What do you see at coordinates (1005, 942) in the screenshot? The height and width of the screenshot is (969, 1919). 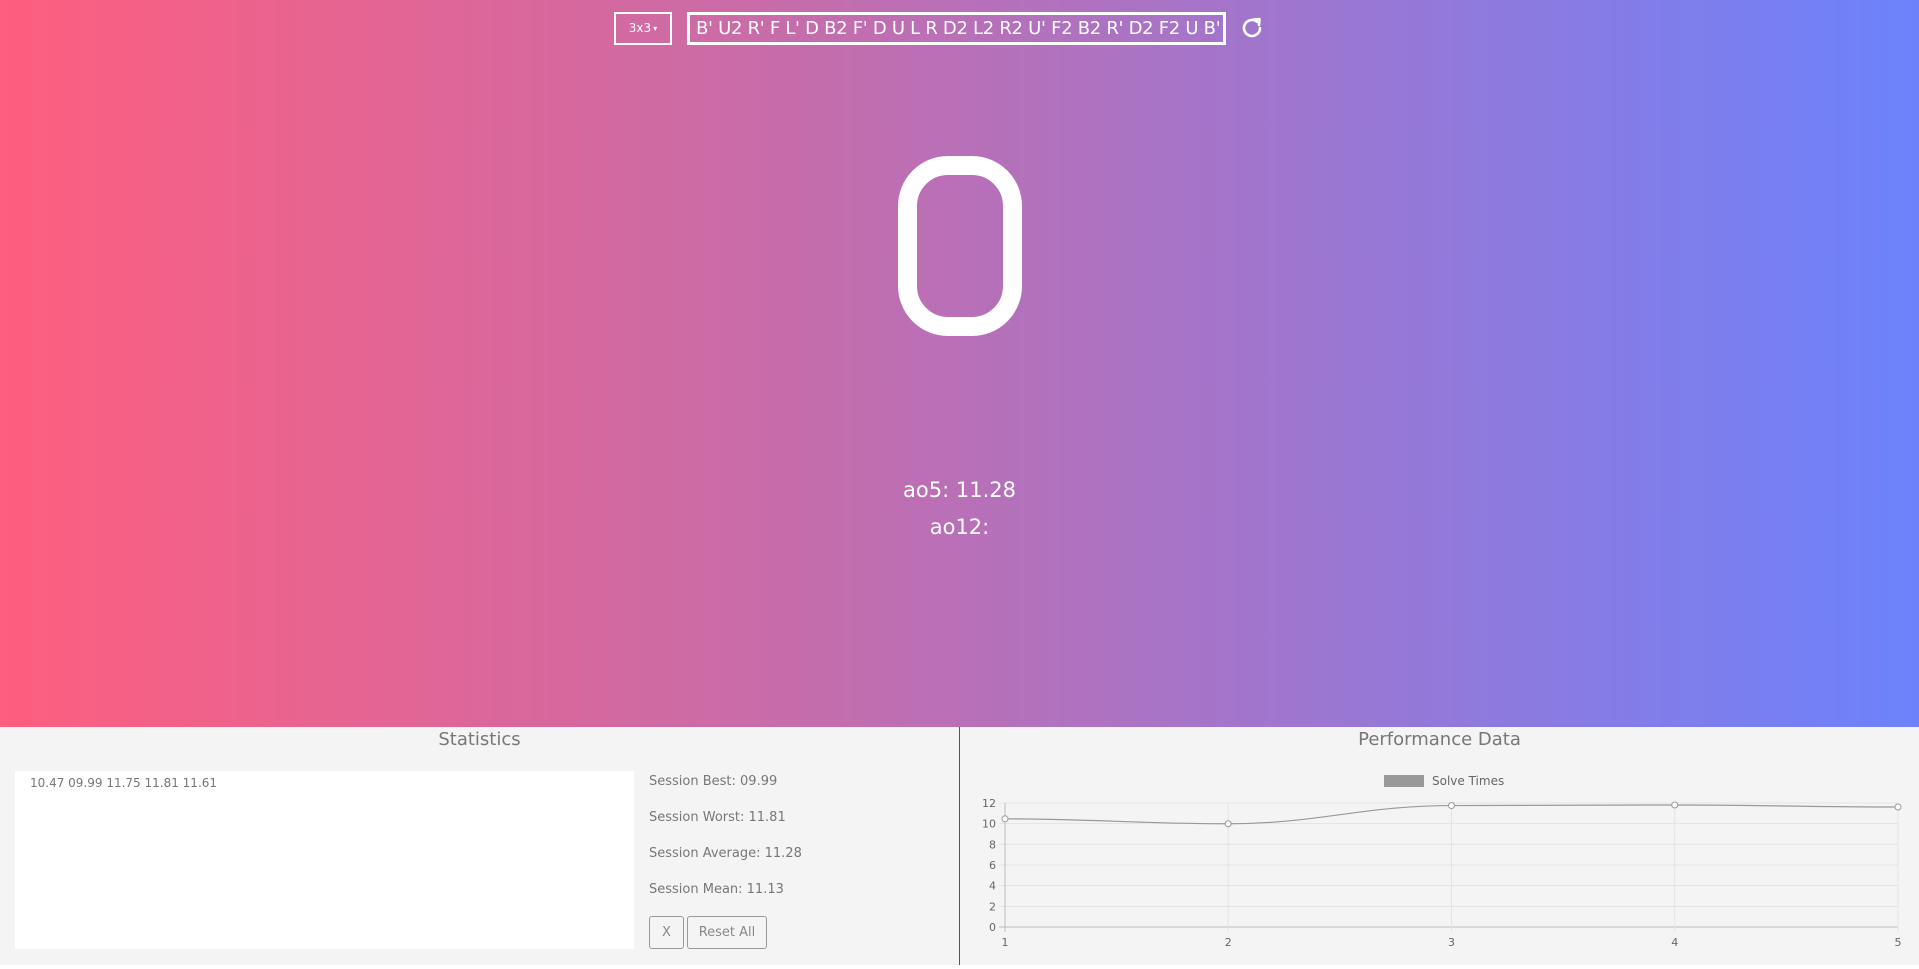 I see `x-tick-label: 1` at bounding box center [1005, 942].